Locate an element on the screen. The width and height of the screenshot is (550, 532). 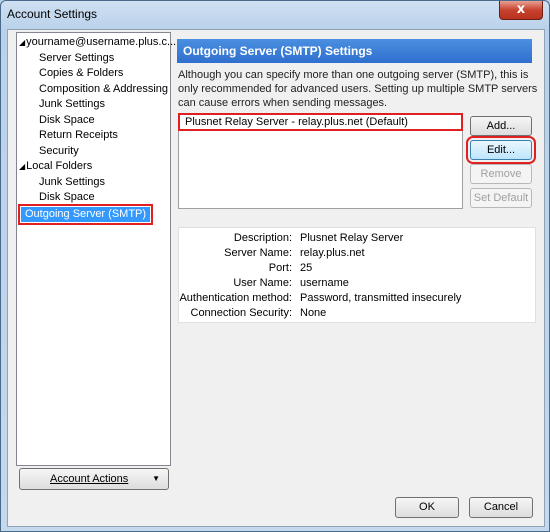
account-actions-label: Account Actions is located at coordinates (89, 479).